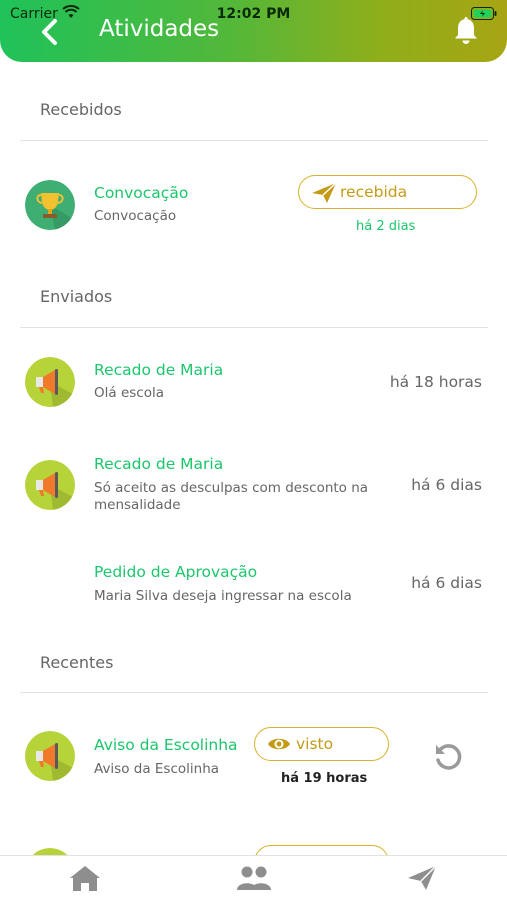 The height and width of the screenshot is (900, 507). Describe the element at coordinates (50, 205) in the screenshot. I see `trophy-icon` at that location.